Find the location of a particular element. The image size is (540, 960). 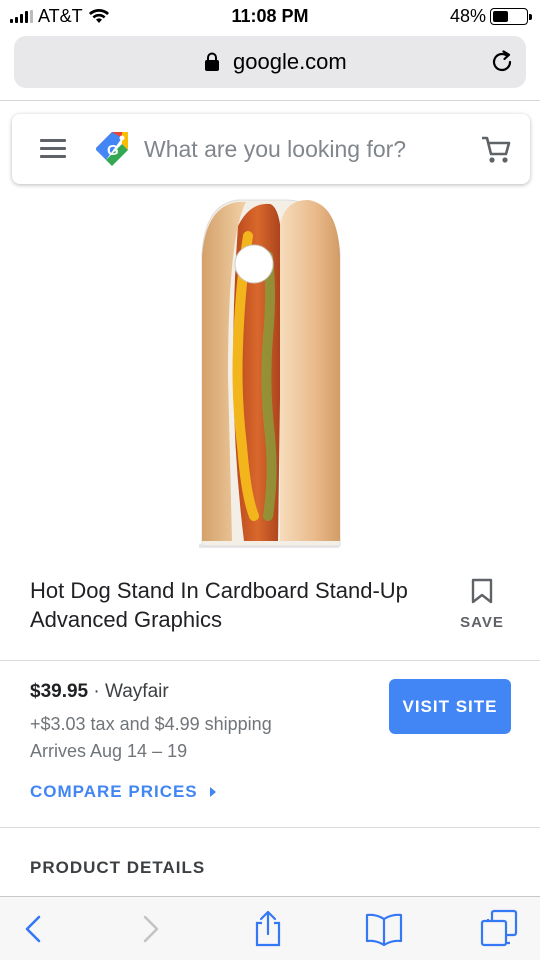

shopping-search-bar: G is located at coordinates (271, 149).